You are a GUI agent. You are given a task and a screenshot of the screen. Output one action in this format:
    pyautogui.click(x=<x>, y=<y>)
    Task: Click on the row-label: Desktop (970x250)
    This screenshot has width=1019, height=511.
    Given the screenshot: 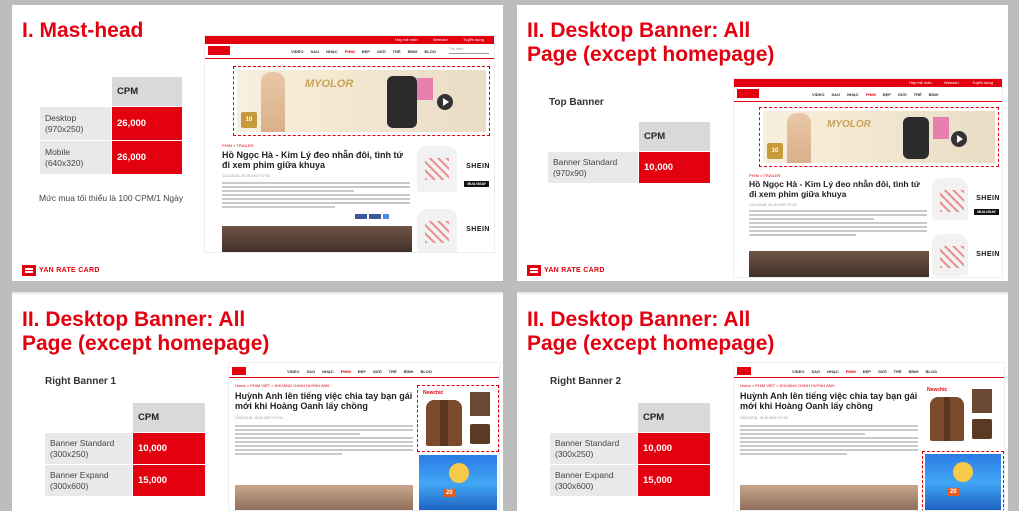 What is the action you would take?
    pyautogui.click(x=75, y=123)
    